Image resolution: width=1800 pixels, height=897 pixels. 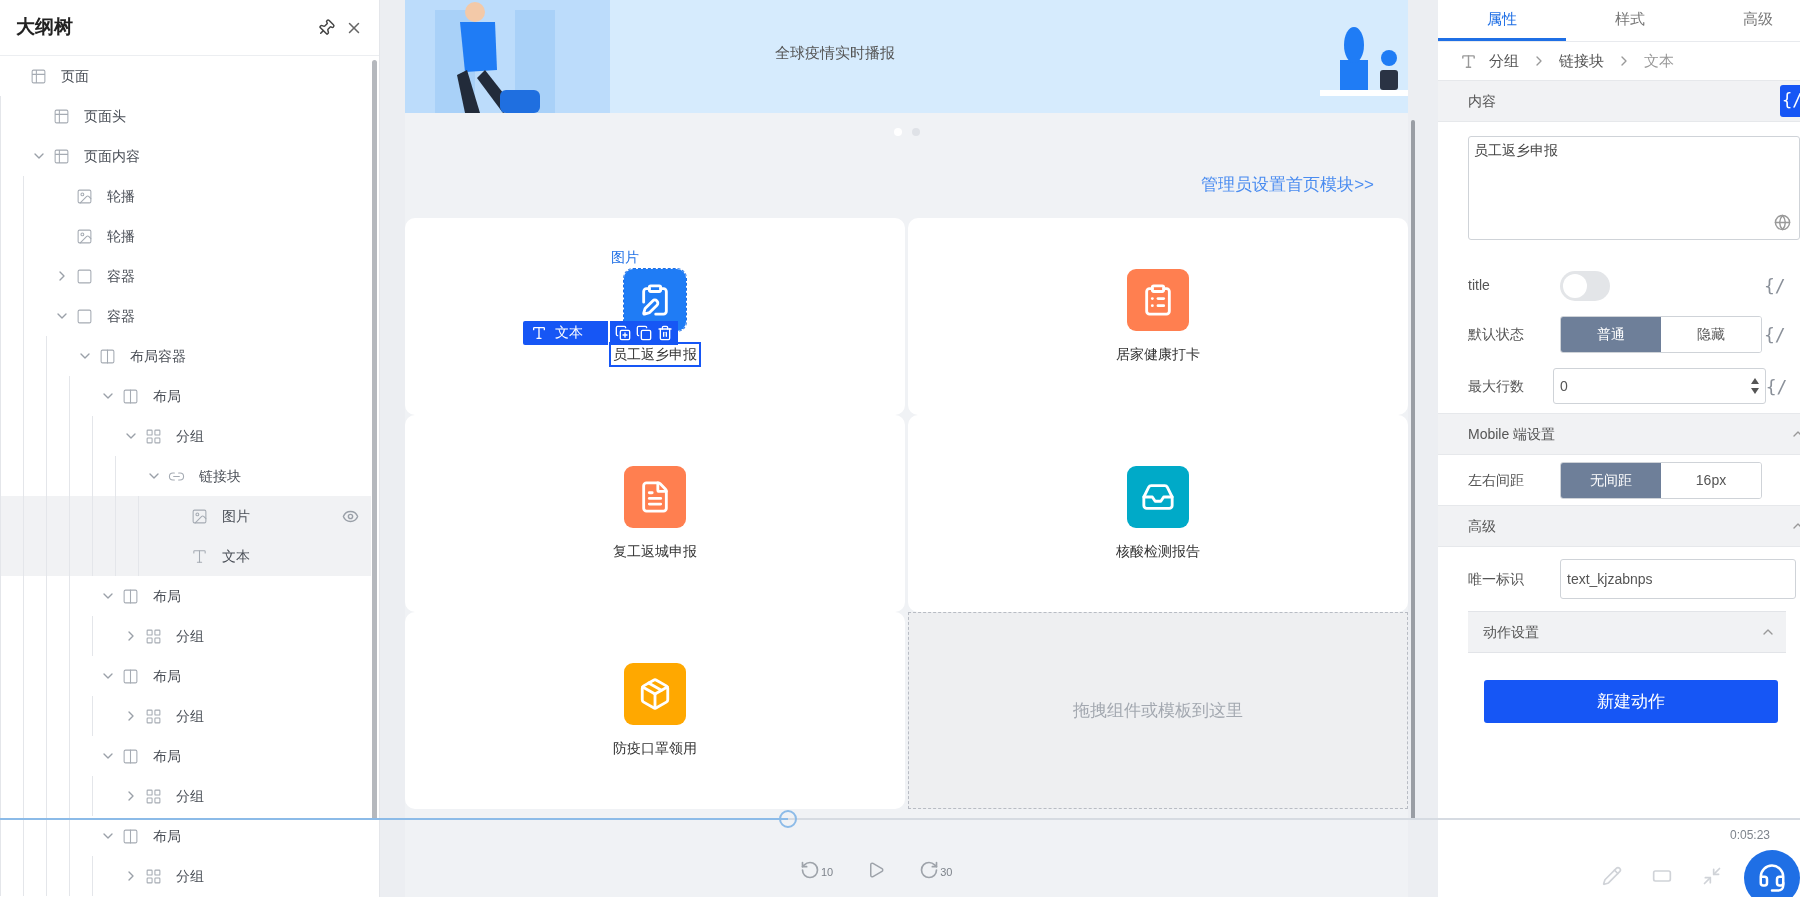 What do you see at coordinates (929, 870) in the screenshot?
I see `forward-icon` at bounding box center [929, 870].